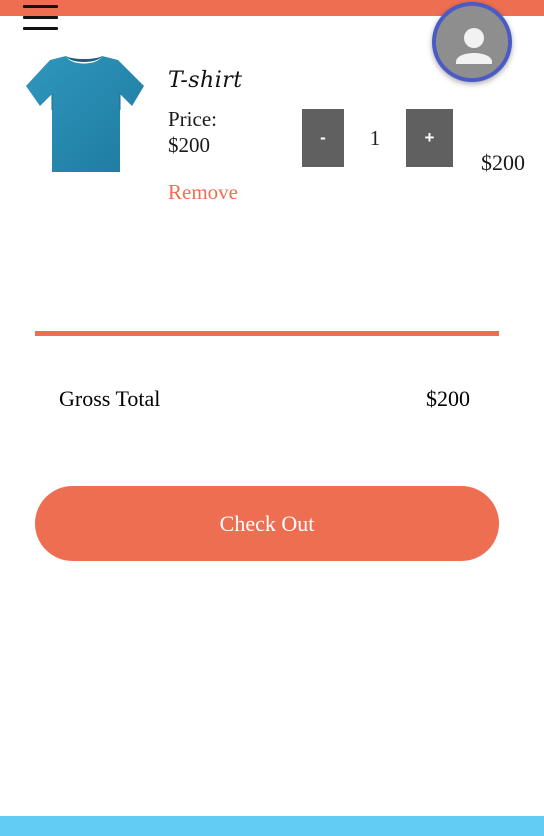 The height and width of the screenshot is (836, 544). What do you see at coordinates (503, 162) in the screenshot?
I see `line-total: $200` at bounding box center [503, 162].